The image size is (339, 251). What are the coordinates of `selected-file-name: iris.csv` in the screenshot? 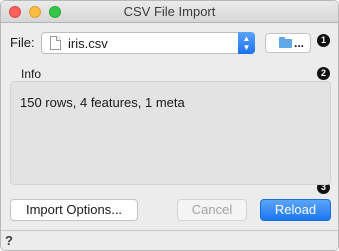 It's located at (88, 43).